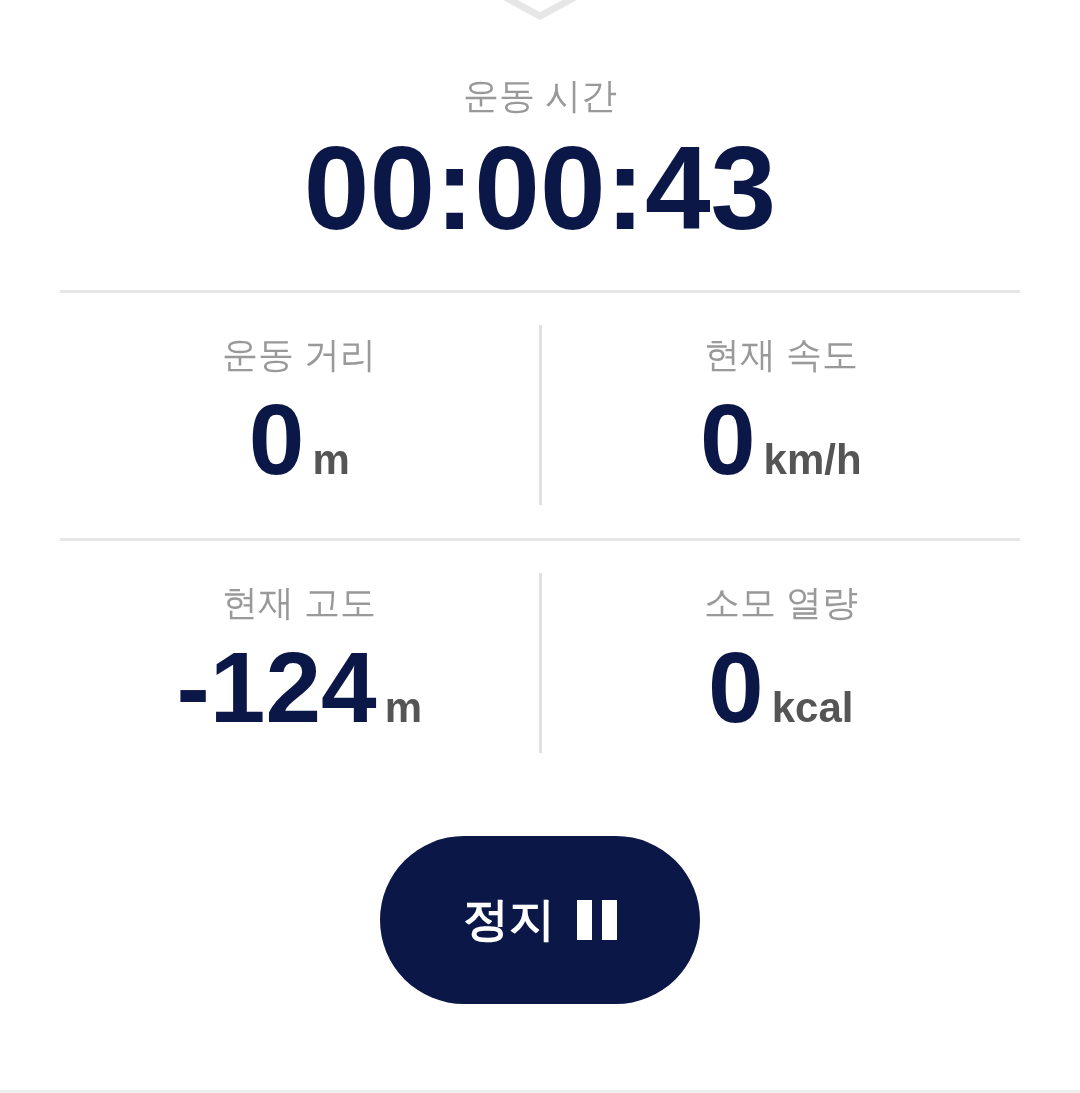 The image size is (1080, 1093). Describe the element at coordinates (597, 920) in the screenshot. I see `pause-icon` at that location.